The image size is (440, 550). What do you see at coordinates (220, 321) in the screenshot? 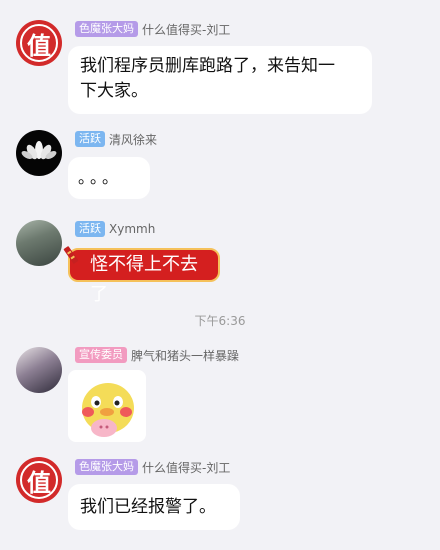
I see `message-timestamp: 下午6:36` at bounding box center [220, 321].